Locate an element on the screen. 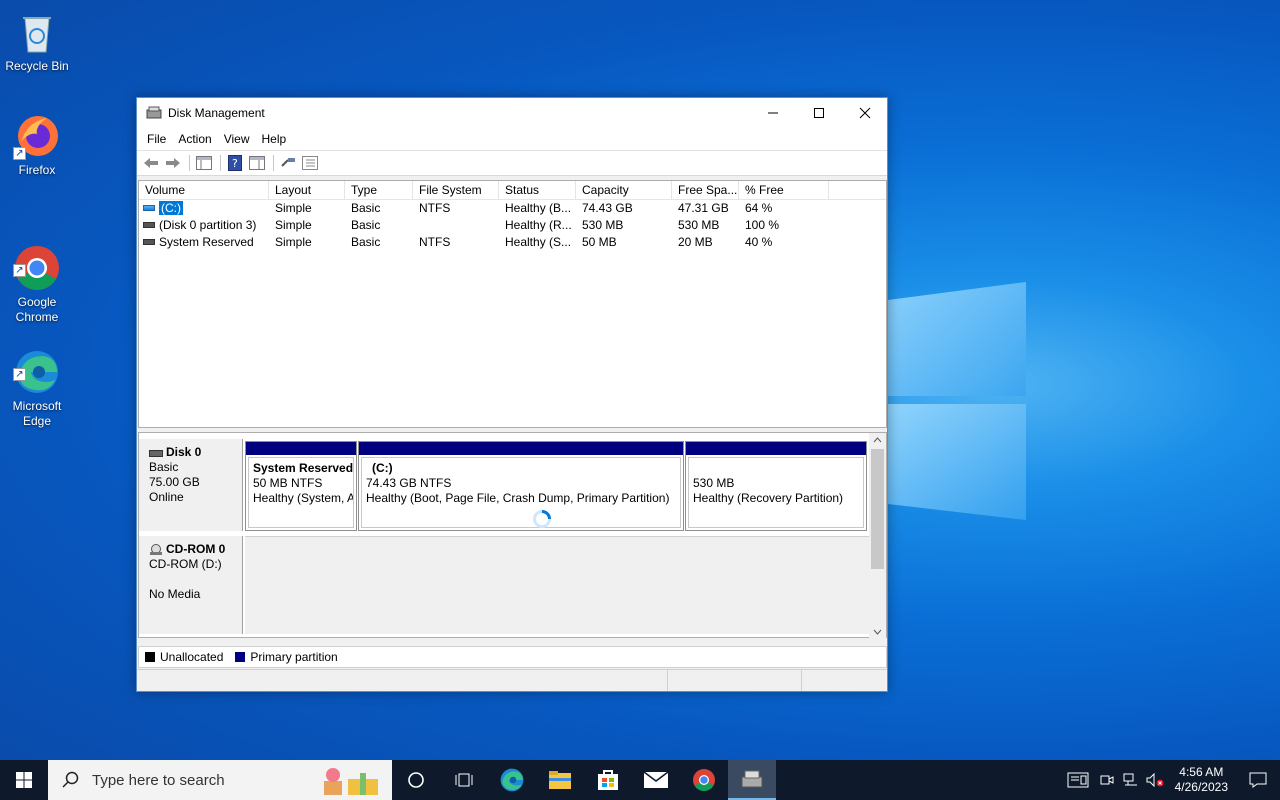 This screenshot has width=1280, height=800. toolbar: ? is located at coordinates (512, 163).